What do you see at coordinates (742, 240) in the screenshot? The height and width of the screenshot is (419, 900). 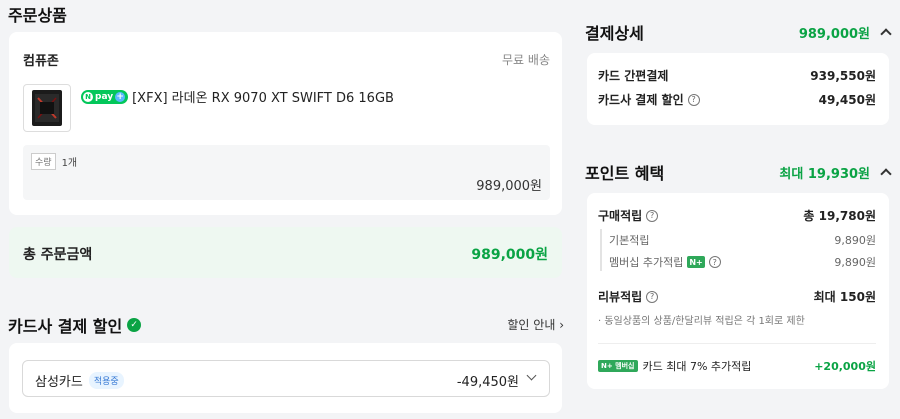 I see `basic-points-row: 기본적립 9,890원` at bounding box center [742, 240].